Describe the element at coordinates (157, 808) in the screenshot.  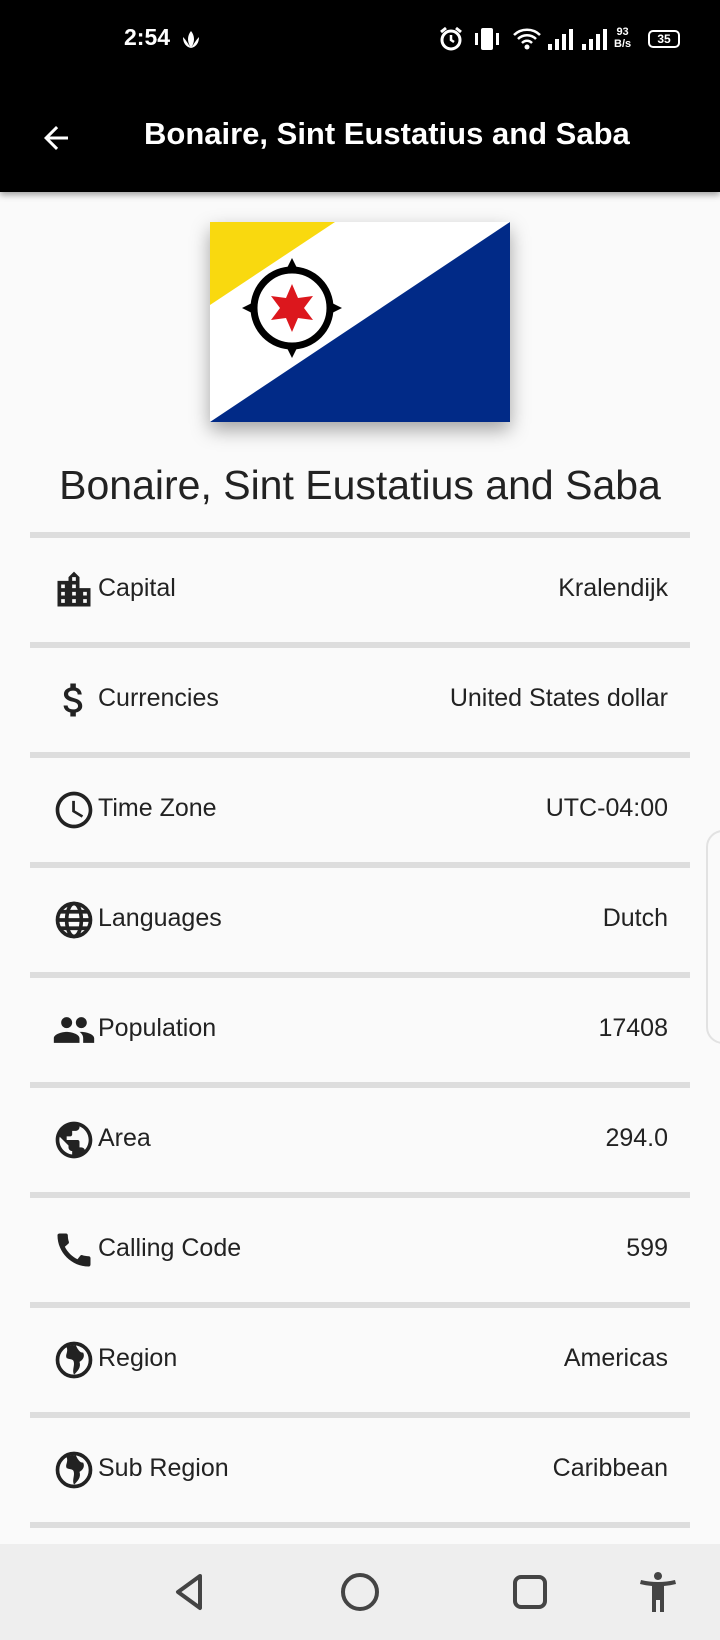
I see `detail-label: Time Zone` at that location.